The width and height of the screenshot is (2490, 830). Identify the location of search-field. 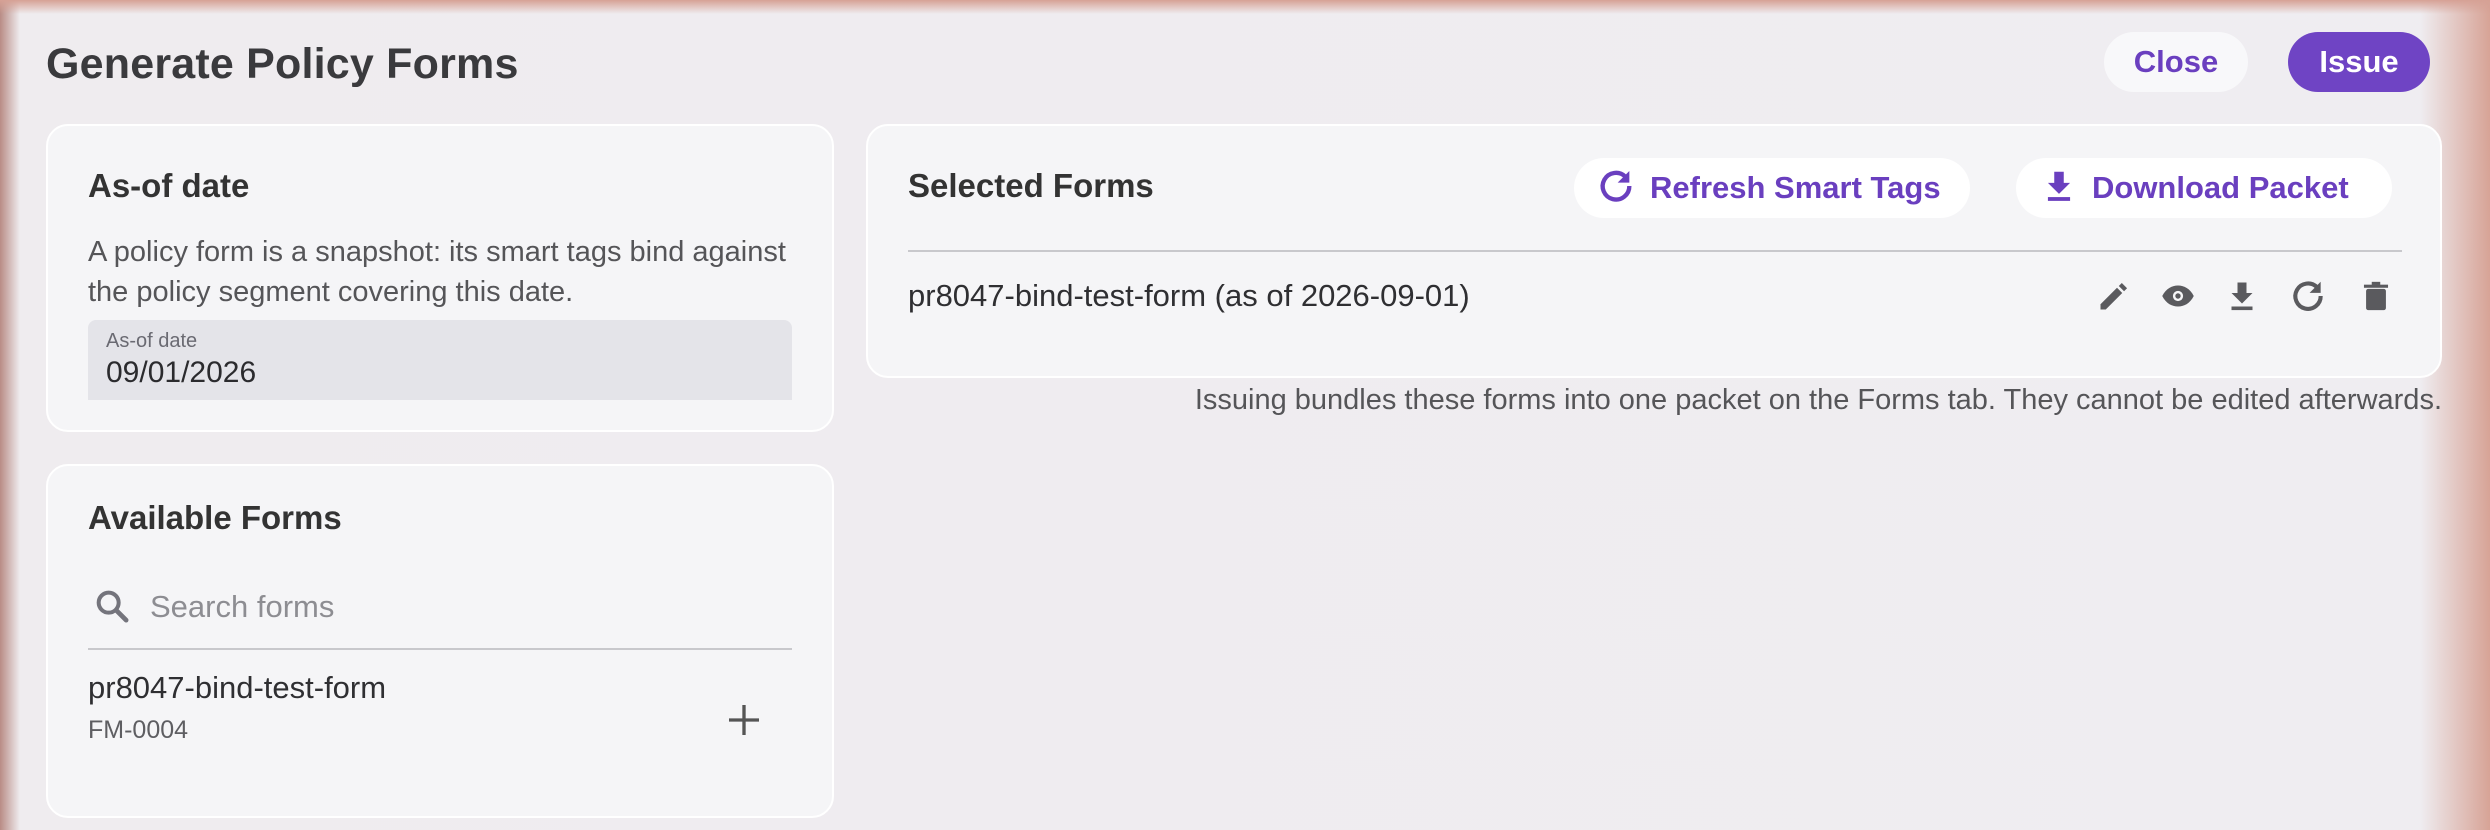
(440, 608).